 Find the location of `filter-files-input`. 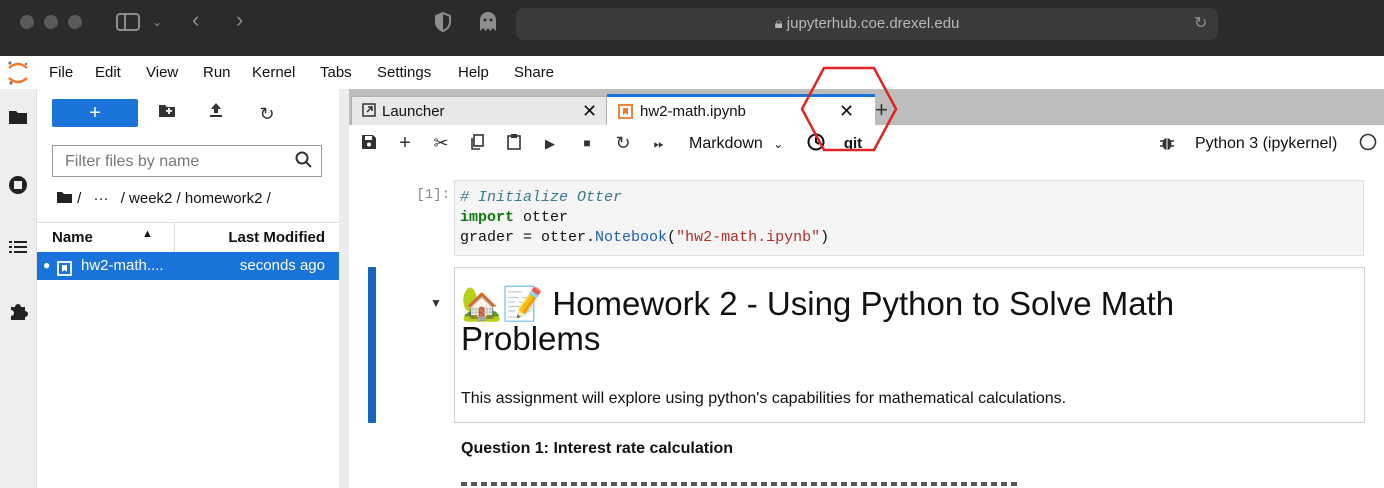

filter-files-input is located at coordinates (175, 162).